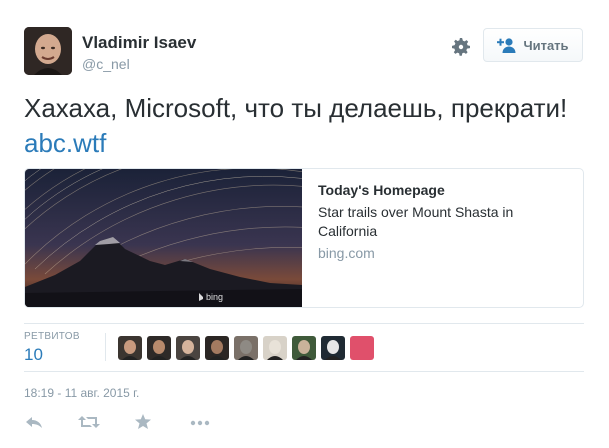  Describe the element at coordinates (461, 47) in the screenshot. I see `gear-icon` at that location.